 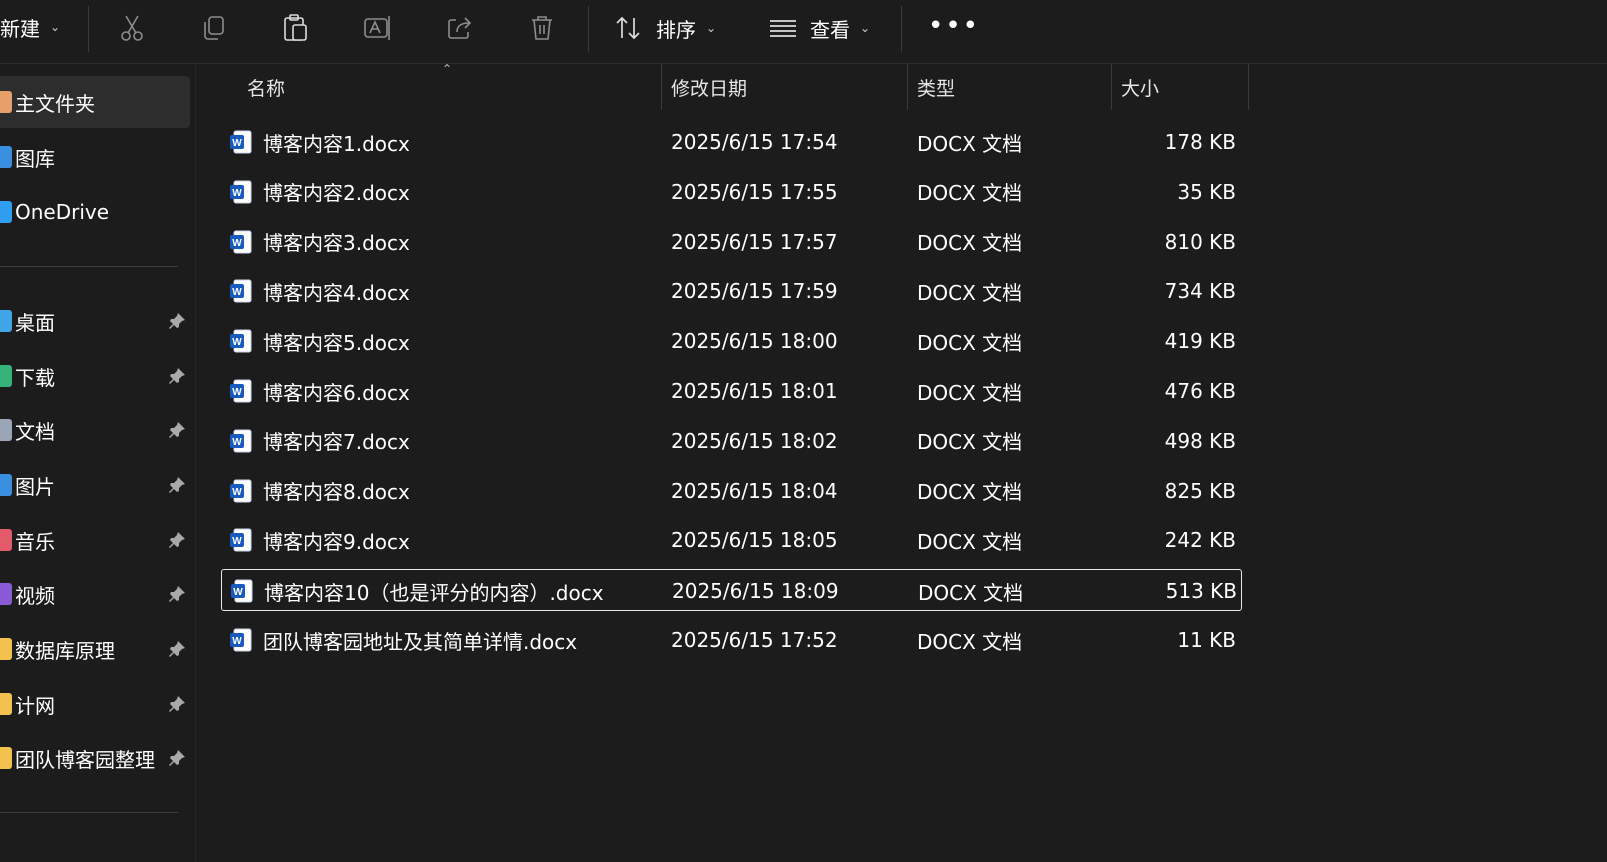 I want to click on file-size: 825 KB, so click(x=1200, y=490).